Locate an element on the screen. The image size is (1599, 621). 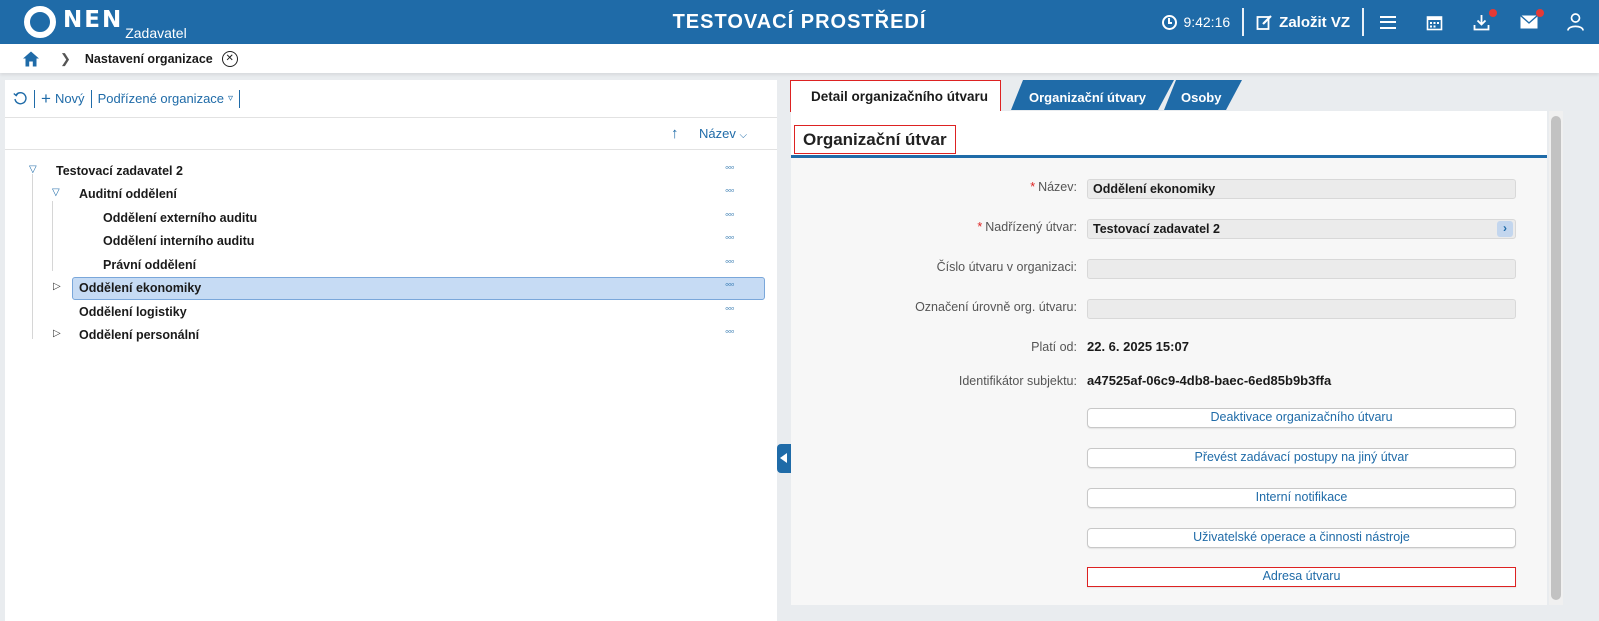
messages-button is located at coordinates (1528, 22).